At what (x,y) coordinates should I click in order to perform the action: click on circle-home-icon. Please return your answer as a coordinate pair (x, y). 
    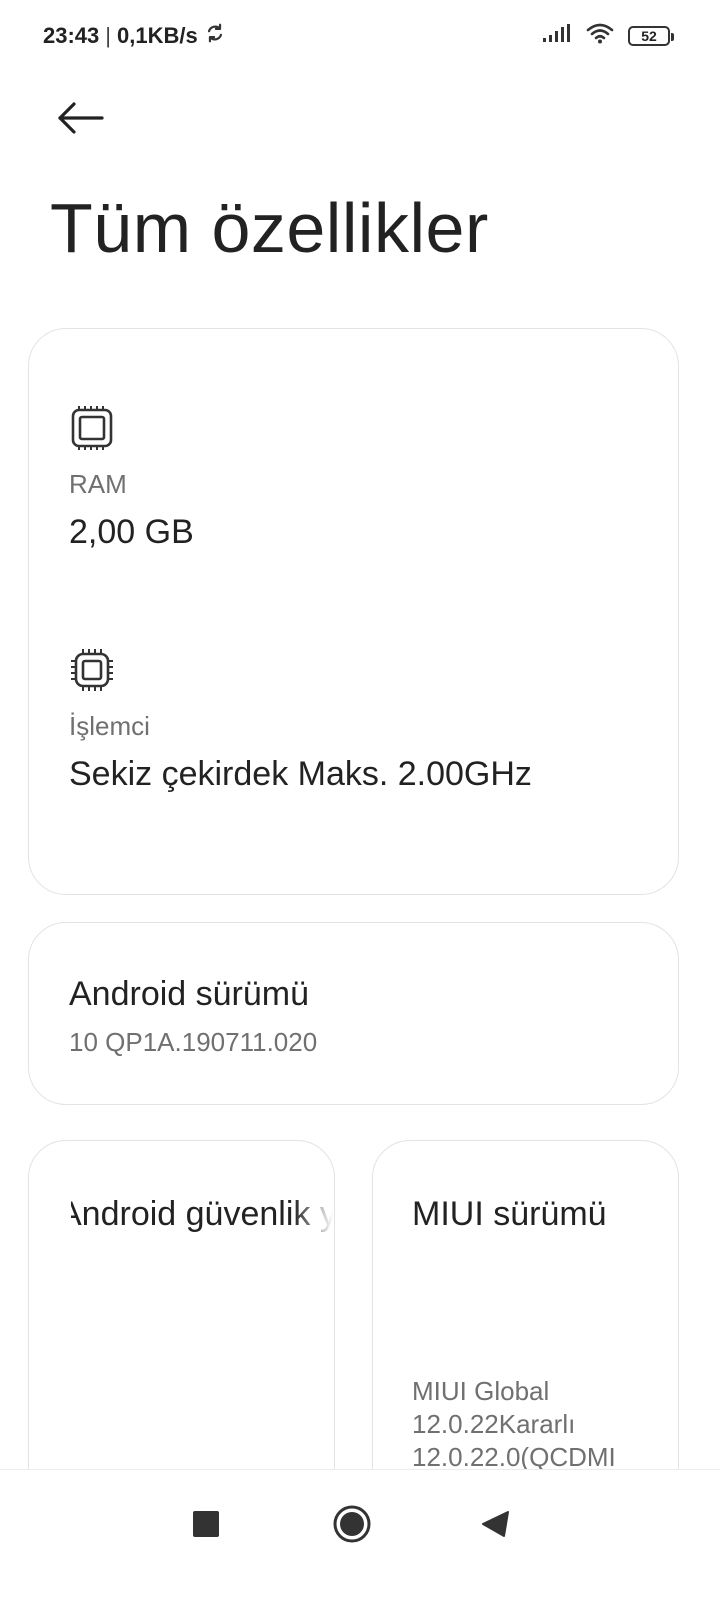
    Looking at the image, I should click on (352, 1526).